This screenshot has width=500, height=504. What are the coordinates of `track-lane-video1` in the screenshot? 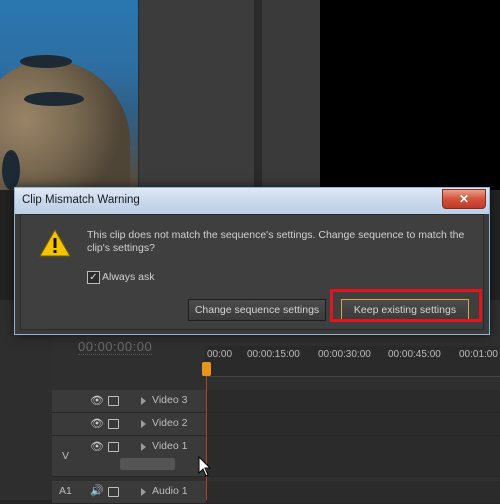 It's located at (353, 456).